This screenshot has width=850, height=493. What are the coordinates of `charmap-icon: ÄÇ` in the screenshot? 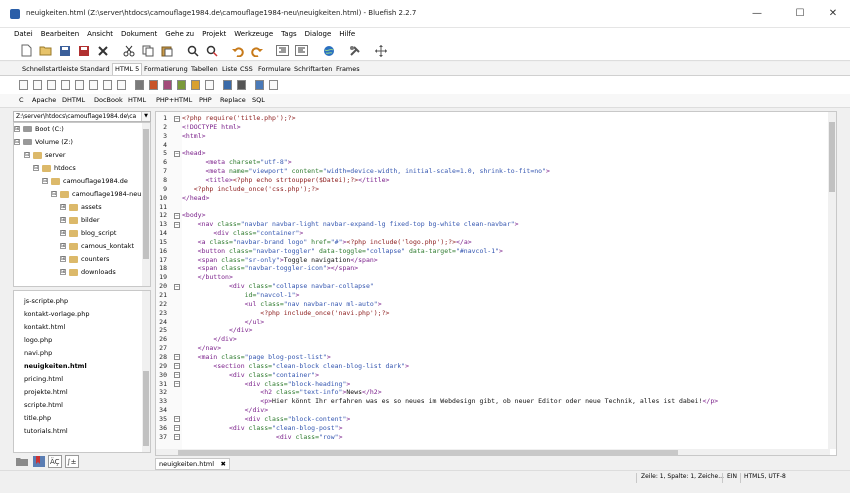 It's located at (55, 462).